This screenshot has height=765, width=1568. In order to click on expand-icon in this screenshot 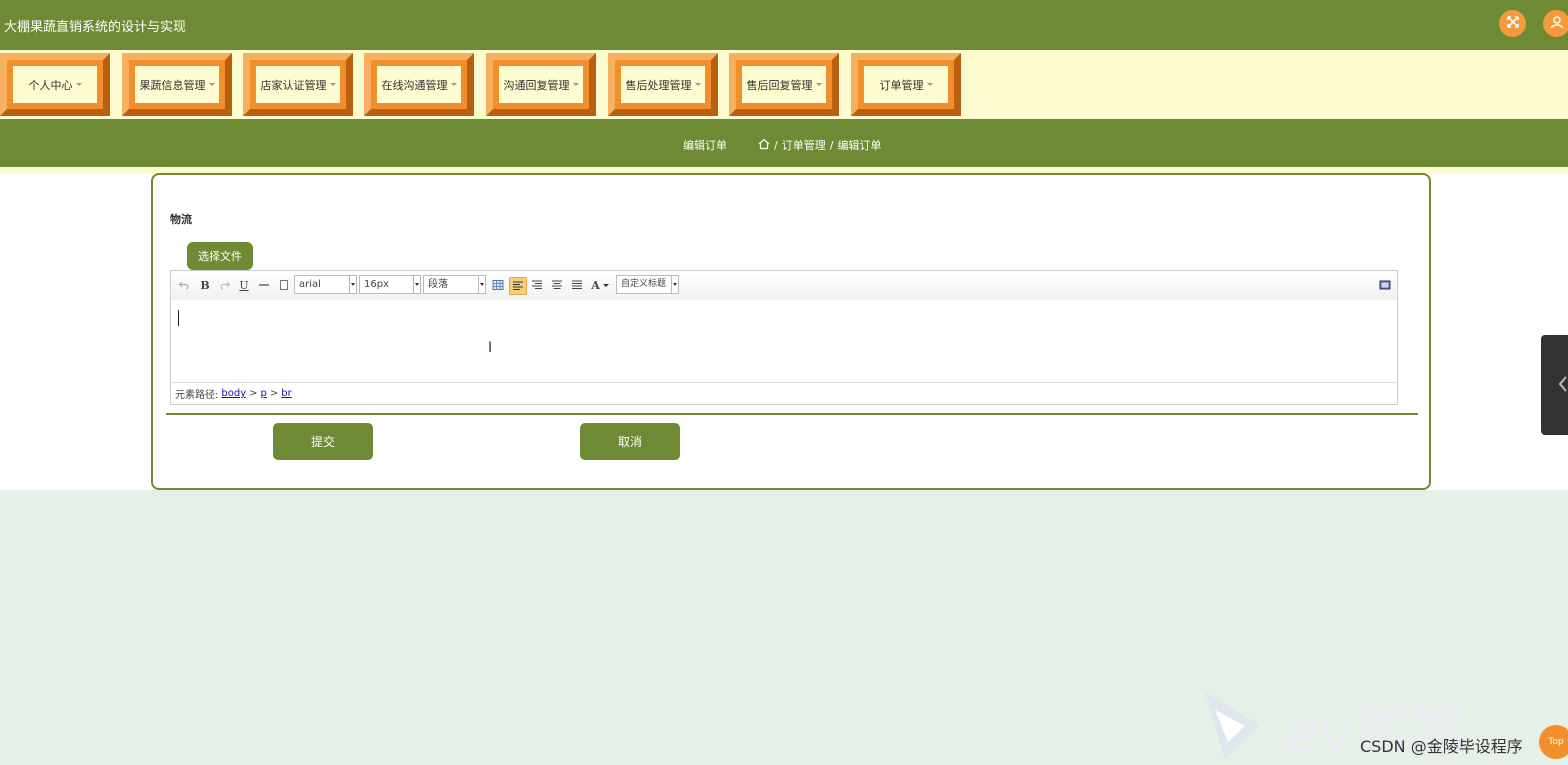, I will do `click(1513, 23)`.